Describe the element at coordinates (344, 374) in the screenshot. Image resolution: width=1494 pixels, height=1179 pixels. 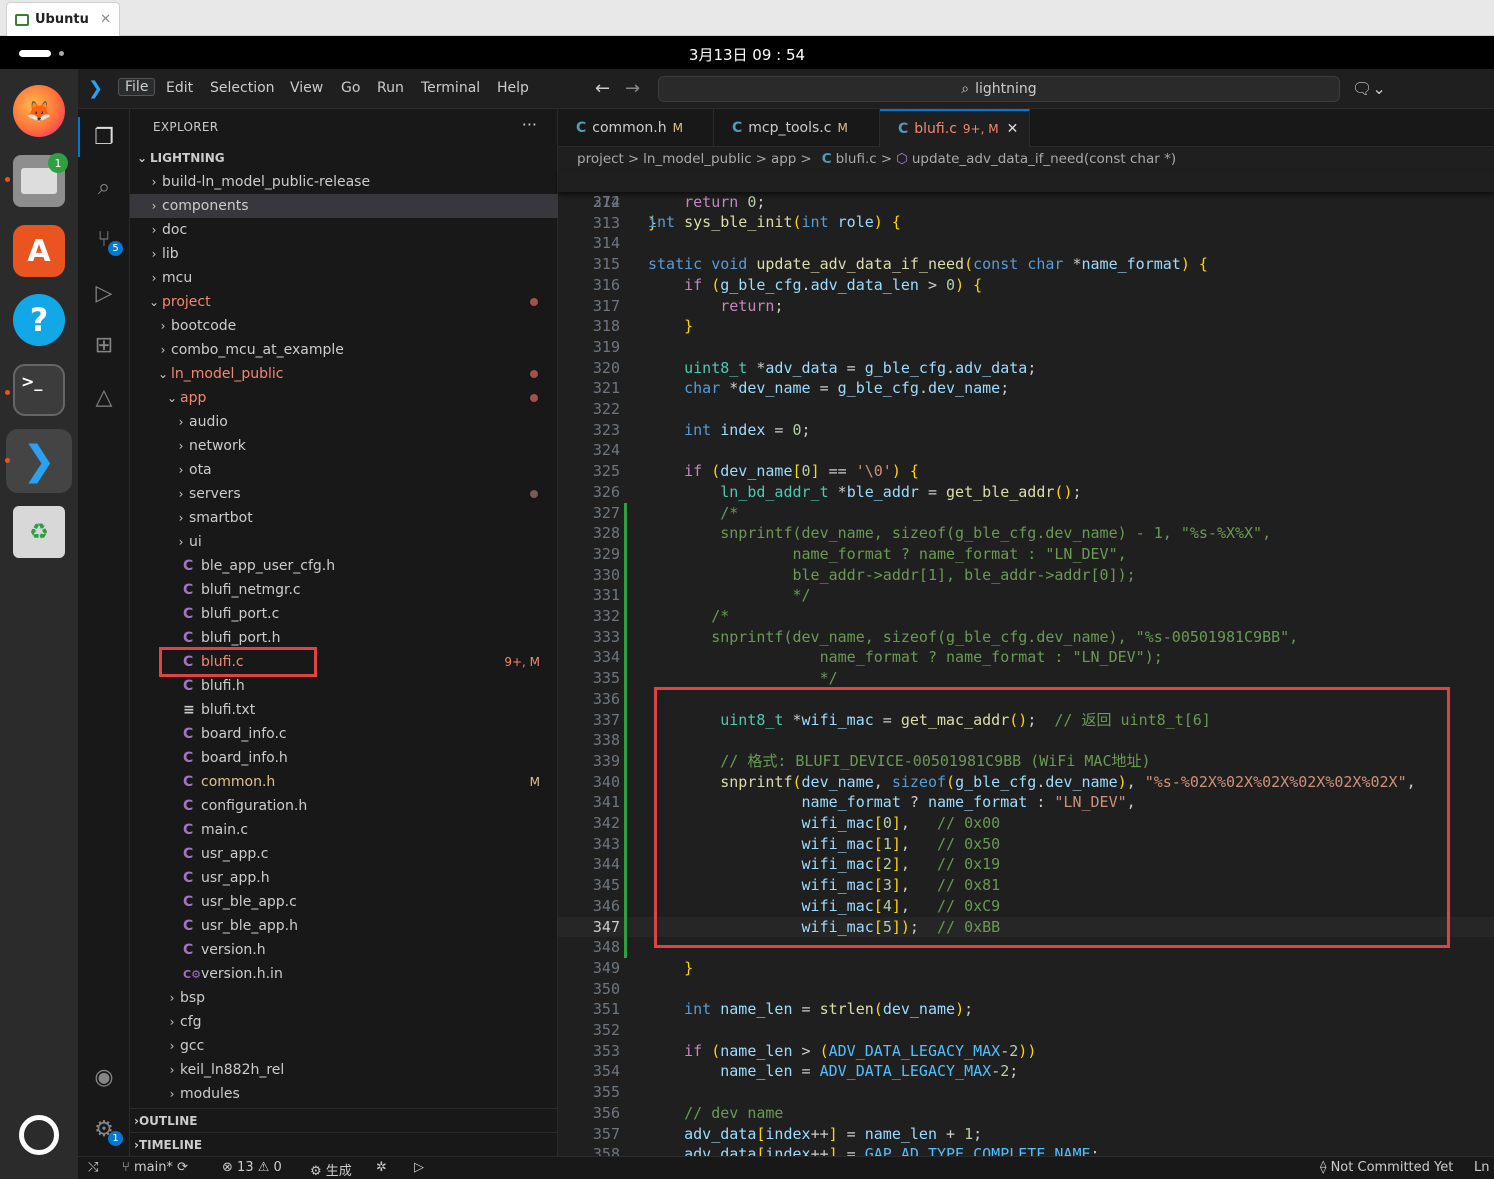
I see `tree-item: ⌄ ln_model_public` at that location.